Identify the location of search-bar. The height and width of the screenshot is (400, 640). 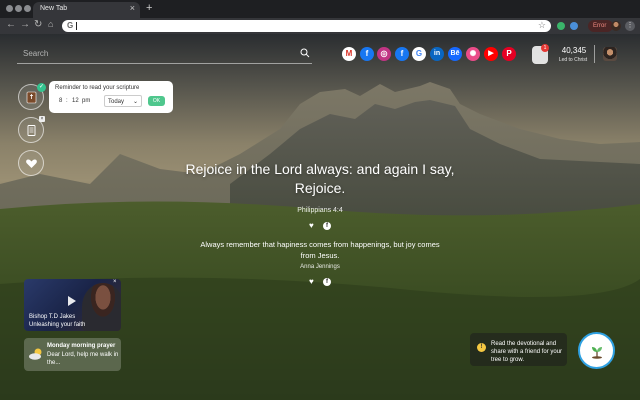
(164, 54).